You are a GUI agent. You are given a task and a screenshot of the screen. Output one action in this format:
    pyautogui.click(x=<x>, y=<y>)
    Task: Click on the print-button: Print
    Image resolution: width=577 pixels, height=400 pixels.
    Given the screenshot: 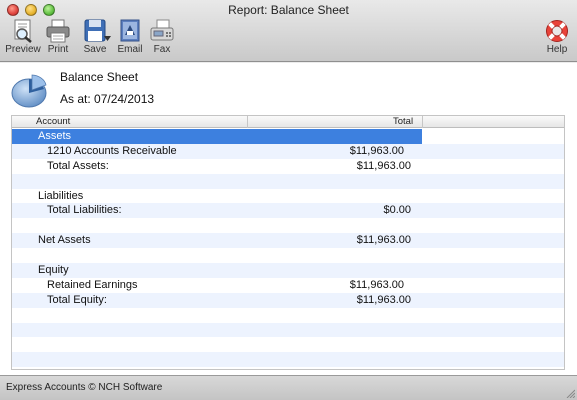 What is the action you would take?
    pyautogui.click(x=58, y=37)
    